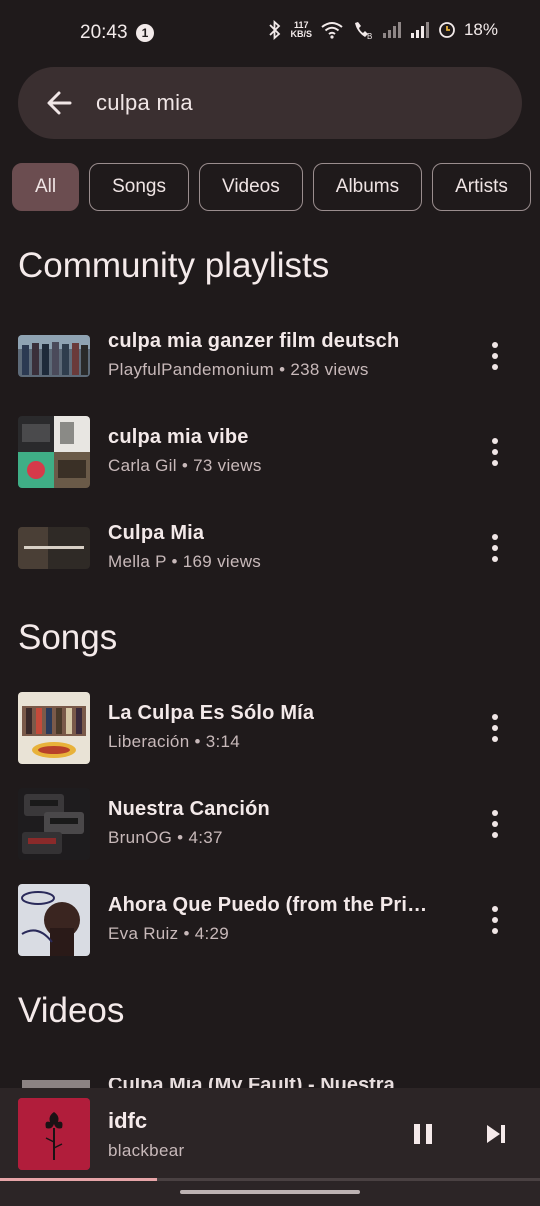 The width and height of the screenshot is (540, 1206). What do you see at coordinates (71, 1010) in the screenshot?
I see `section-title-videos: Videos` at bounding box center [71, 1010].